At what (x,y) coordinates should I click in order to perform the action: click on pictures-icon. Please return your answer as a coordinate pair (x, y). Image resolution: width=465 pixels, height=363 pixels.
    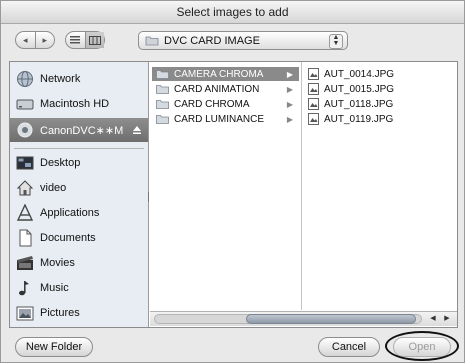
    Looking at the image, I should click on (25, 313).